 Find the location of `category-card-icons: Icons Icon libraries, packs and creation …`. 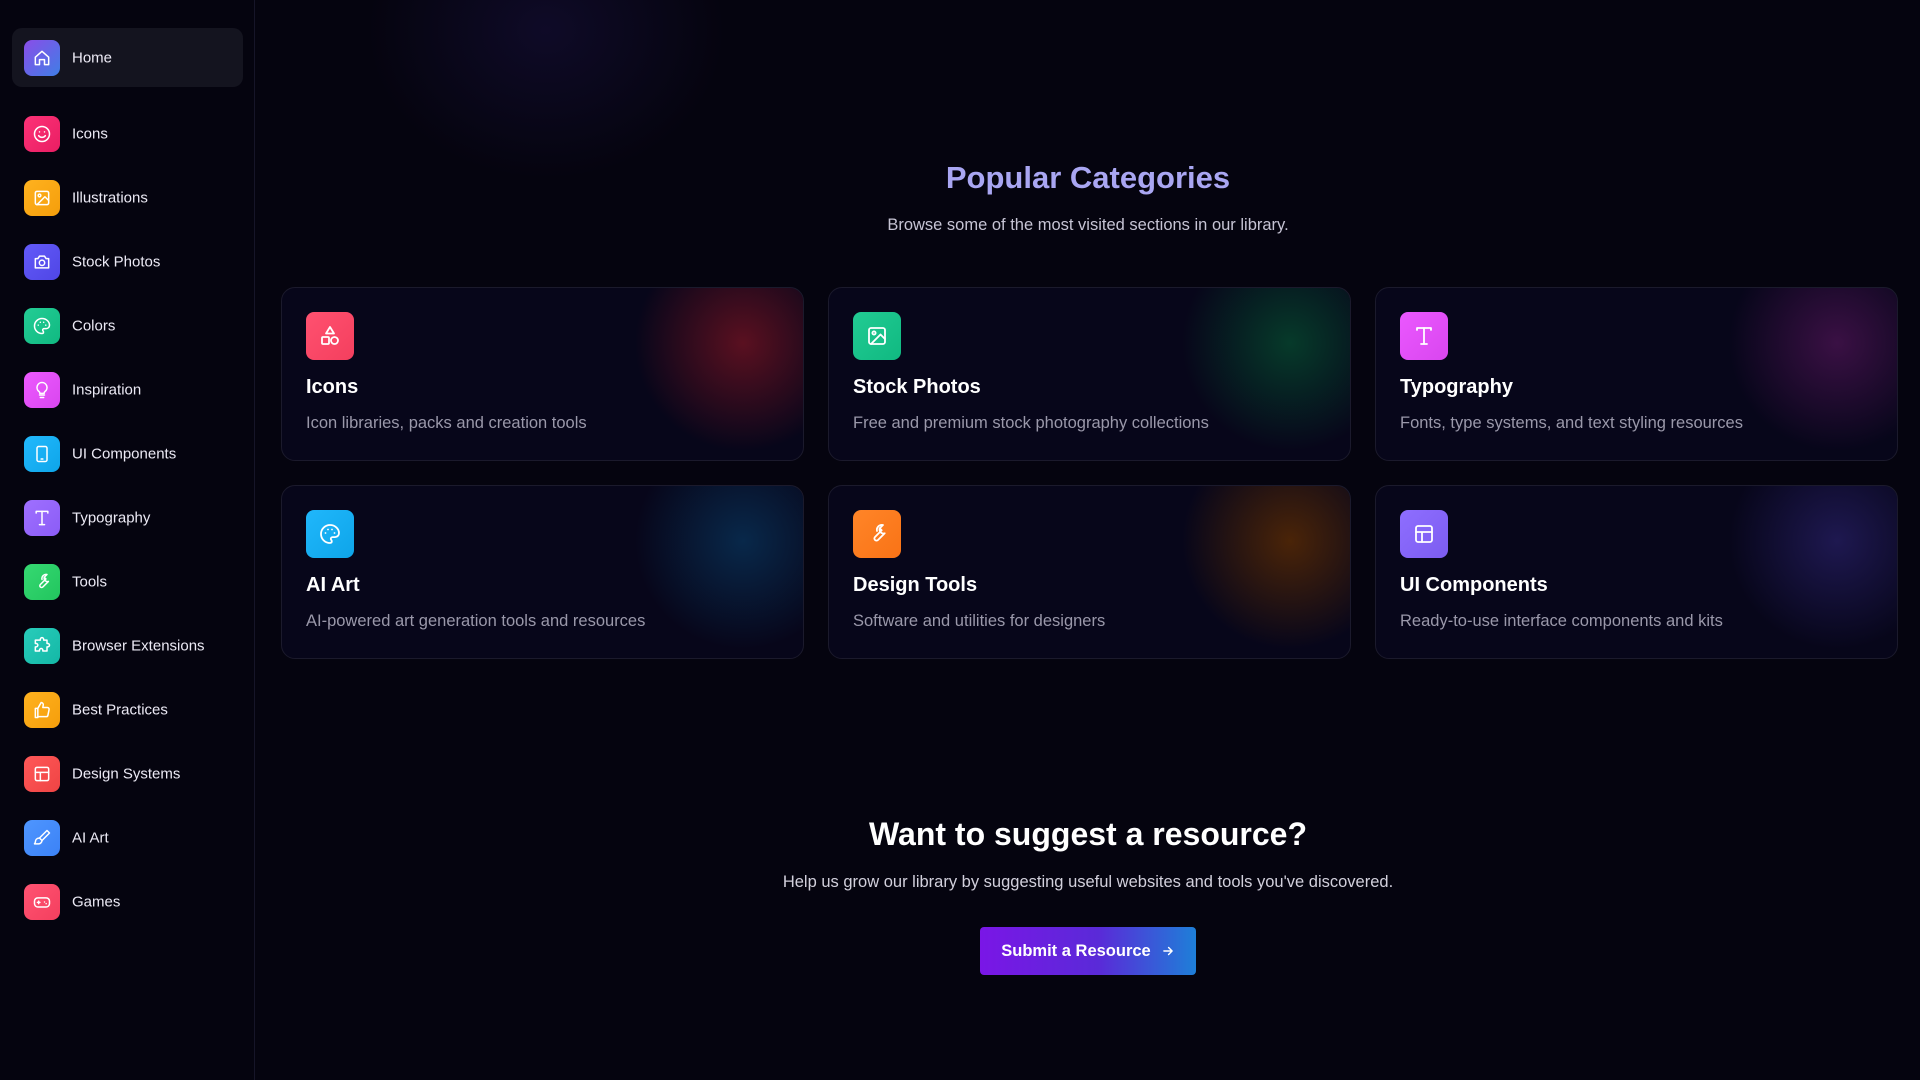

category-card-icons: Icons Icon libraries, packs and creation … is located at coordinates (542, 374).